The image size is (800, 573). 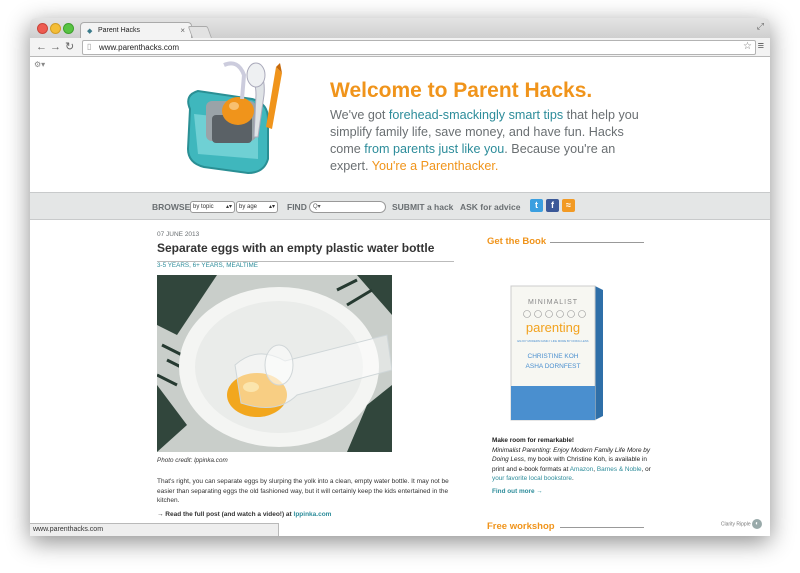 I want to click on smart-tips-link: forehead-smackingly smart tips, so click(x=476, y=115).